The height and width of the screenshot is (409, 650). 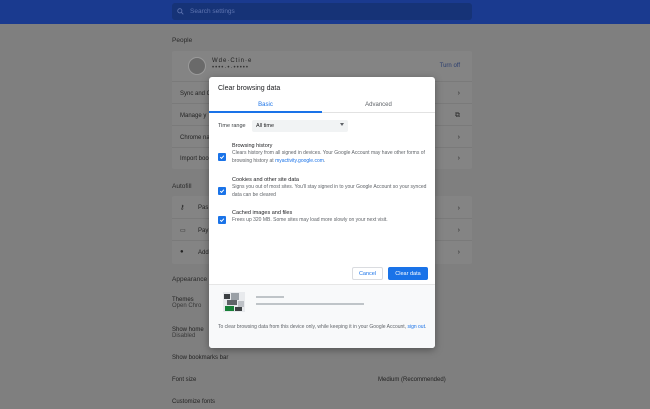 I want to click on credit-card-icon: ▭, so click(x=183, y=230).